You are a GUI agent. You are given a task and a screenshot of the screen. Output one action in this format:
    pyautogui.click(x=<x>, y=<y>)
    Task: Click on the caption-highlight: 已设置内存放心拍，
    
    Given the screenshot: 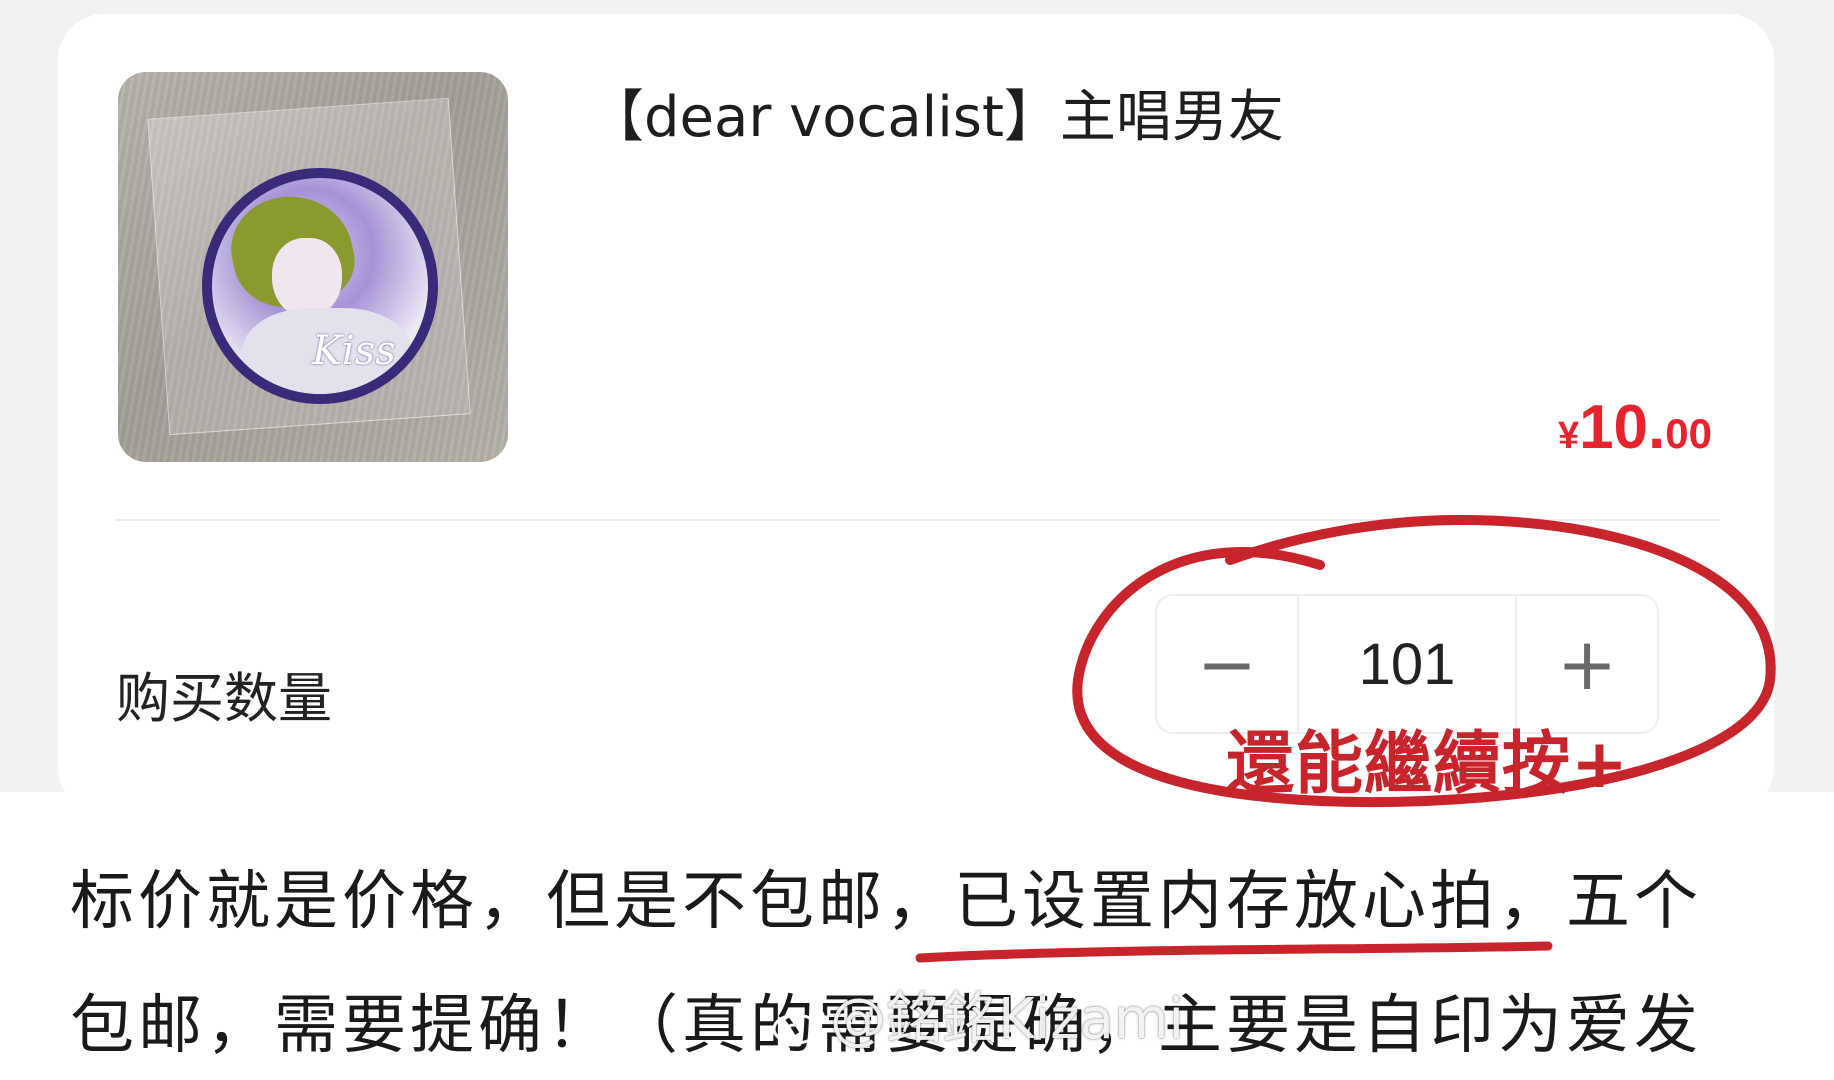 What is the action you would take?
    pyautogui.click(x=1260, y=902)
    